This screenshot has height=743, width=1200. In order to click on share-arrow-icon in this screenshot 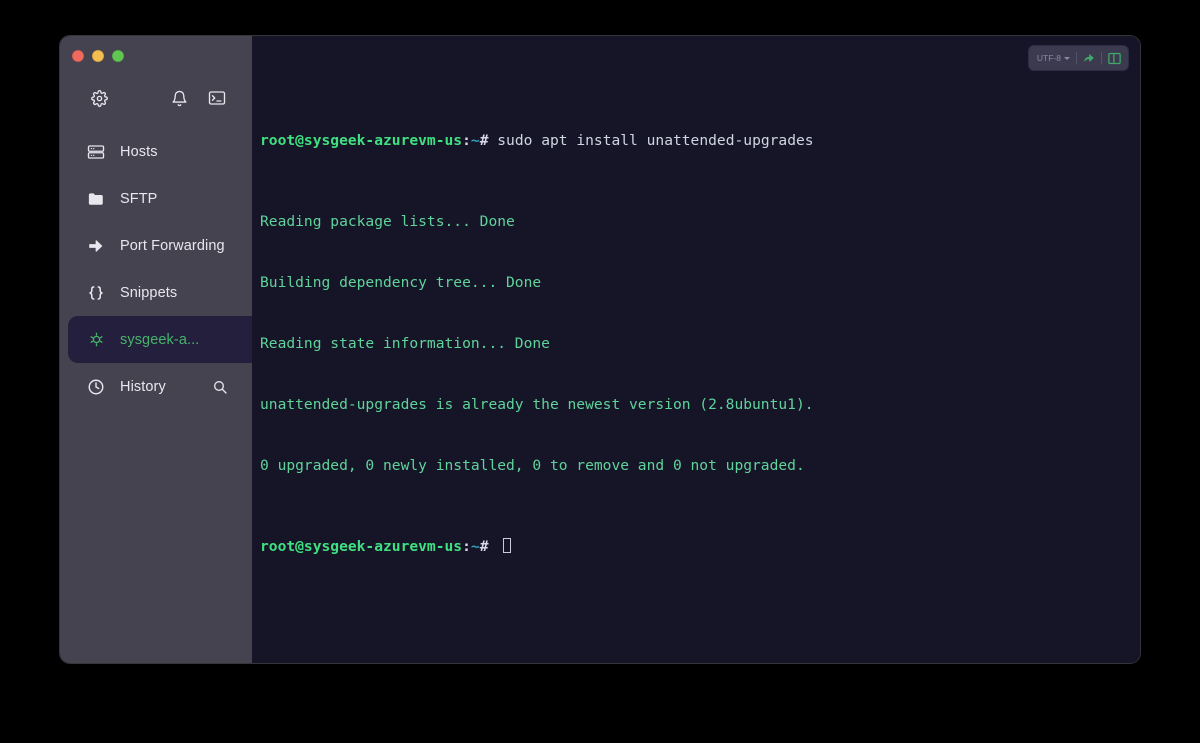, I will do `click(1089, 58)`.